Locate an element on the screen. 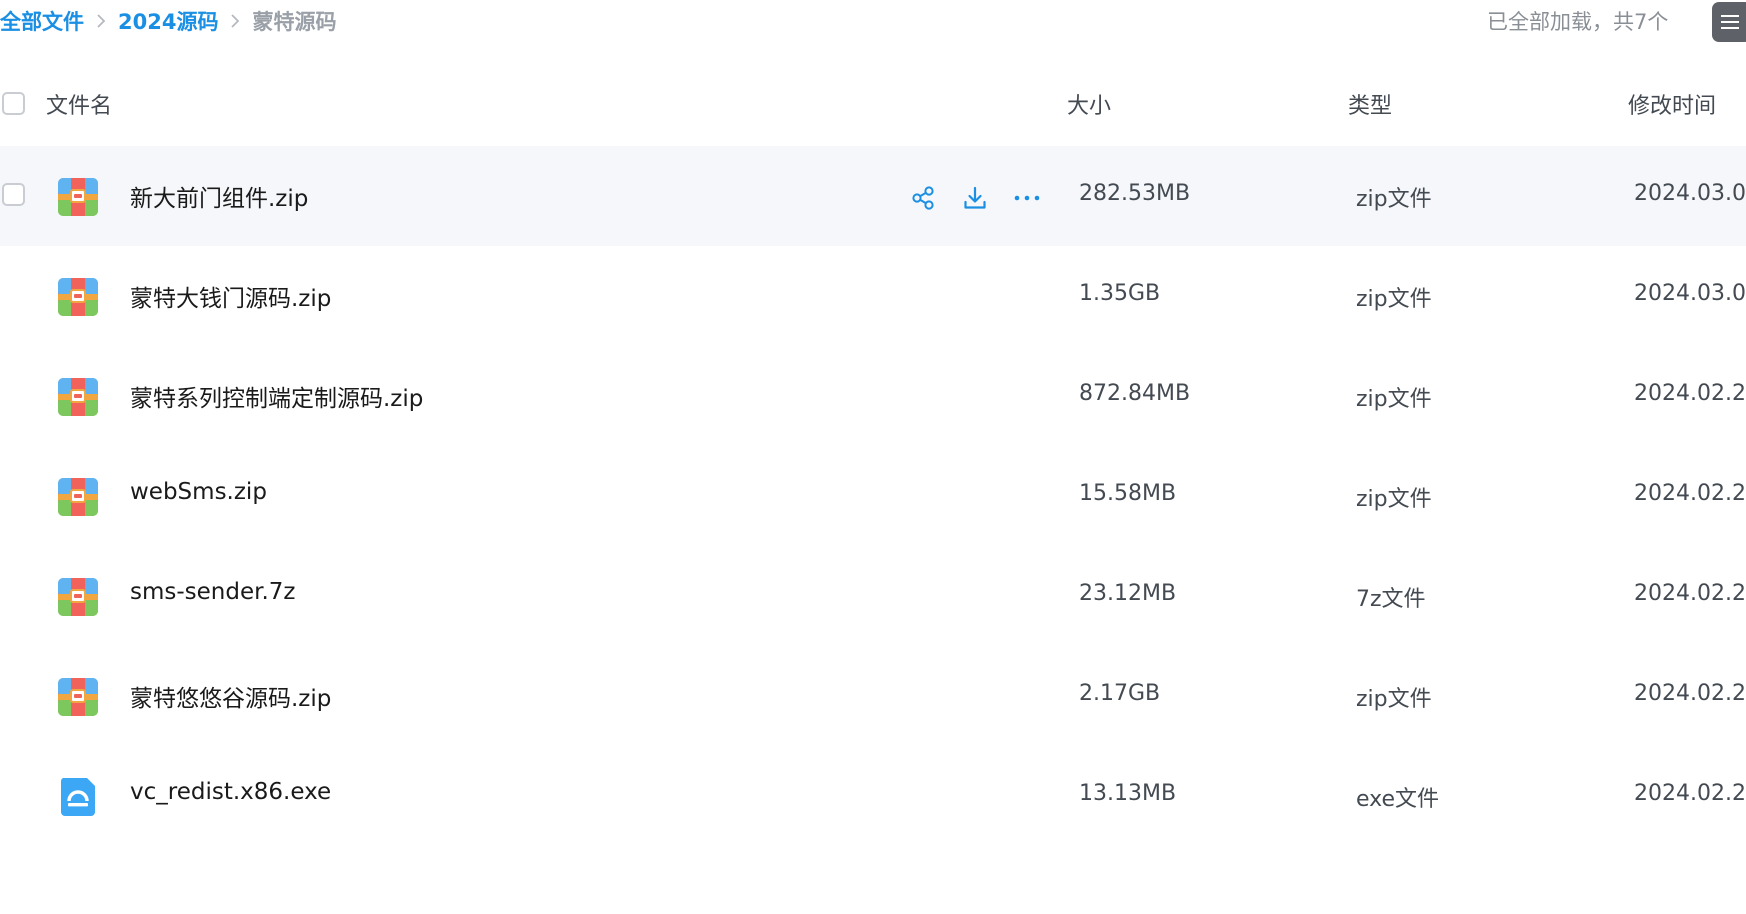 This screenshot has height=914, width=1746. download-icon is located at coordinates (975, 197).